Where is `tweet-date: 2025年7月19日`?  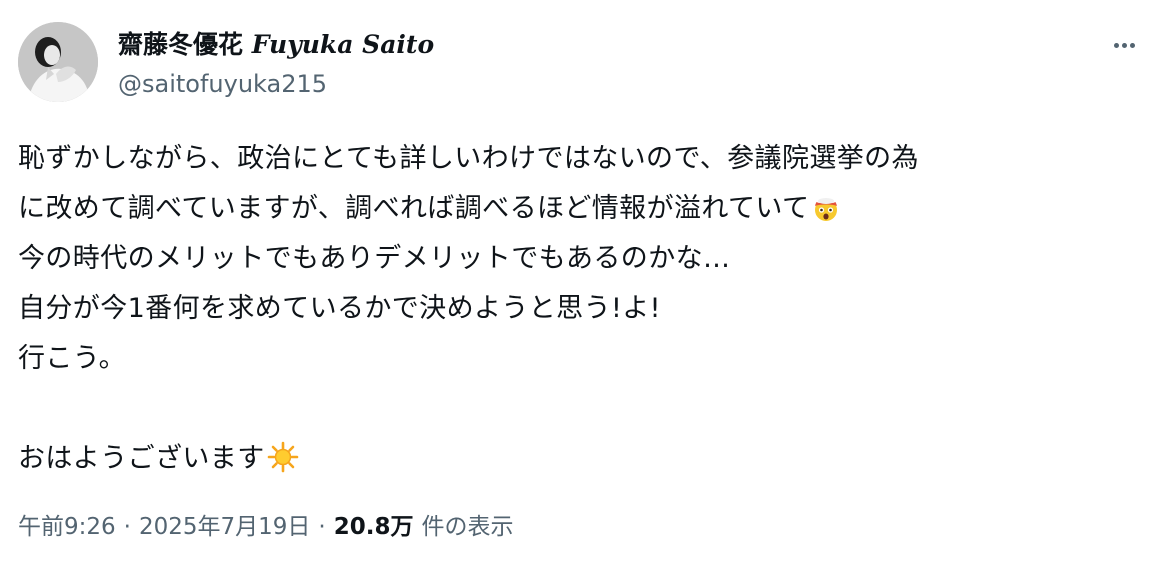 tweet-date: 2025年7月19日 is located at coordinates (224, 527).